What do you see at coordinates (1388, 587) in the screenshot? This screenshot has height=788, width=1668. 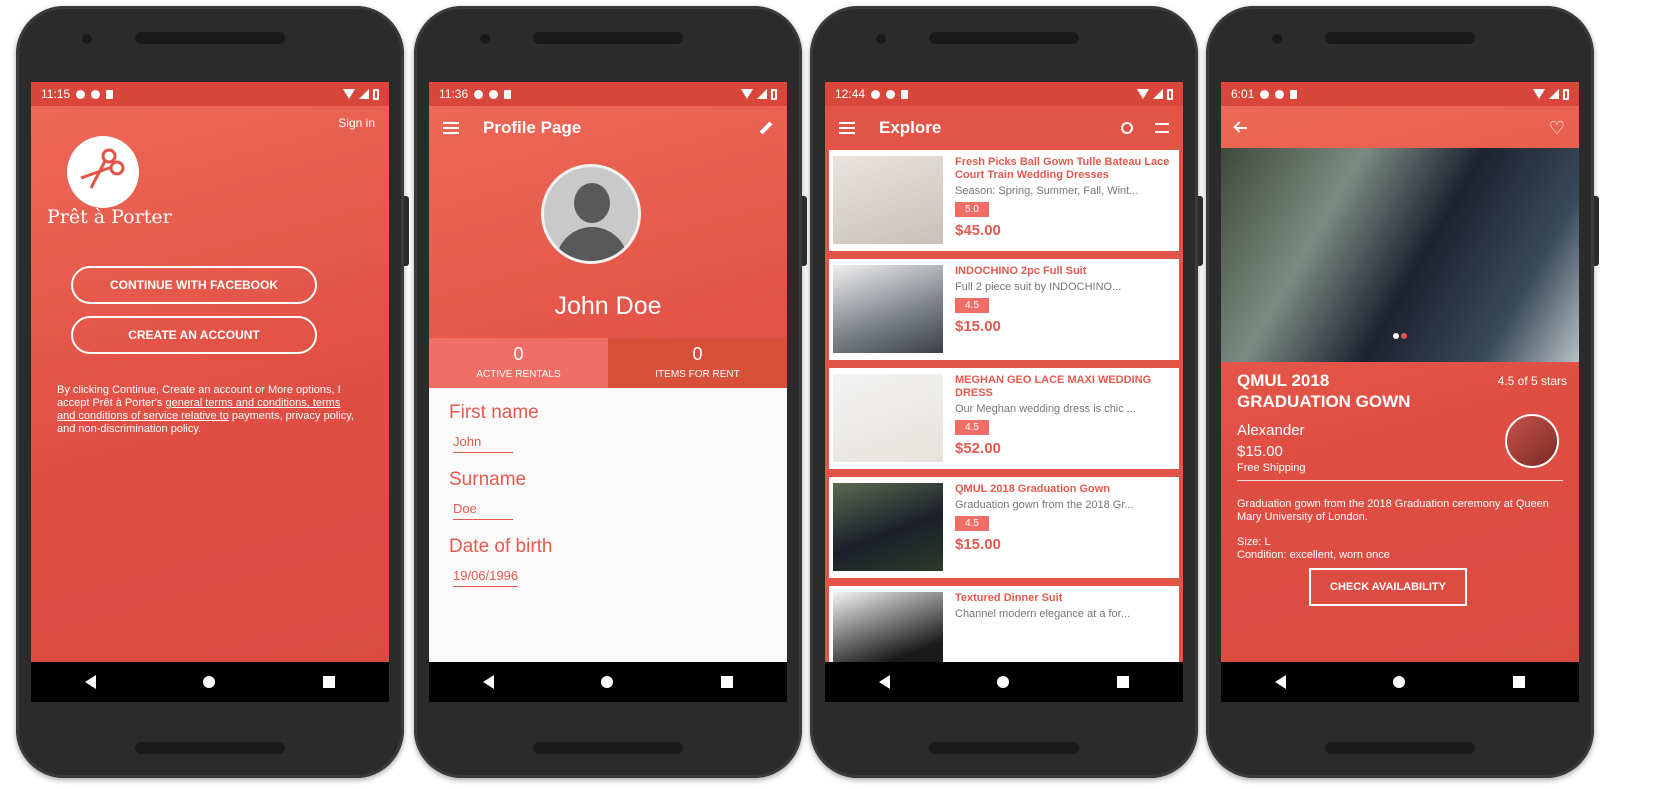 I see `check-availability-button: CHECK AVAILABILITY` at bounding box center [1388, 587].